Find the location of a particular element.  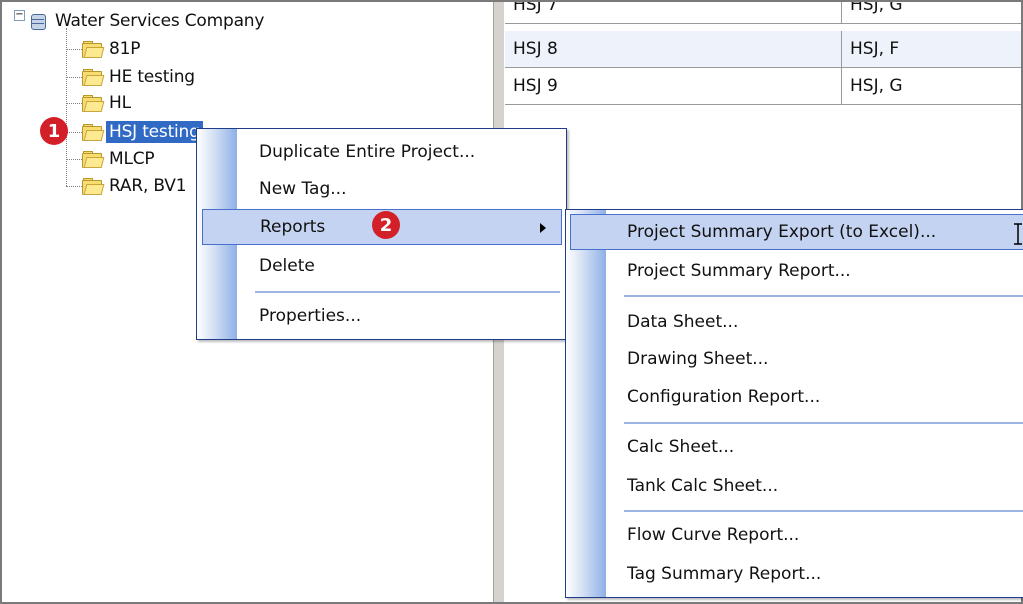

tree-item-81p: 81P is located at coordinates (111, 49).